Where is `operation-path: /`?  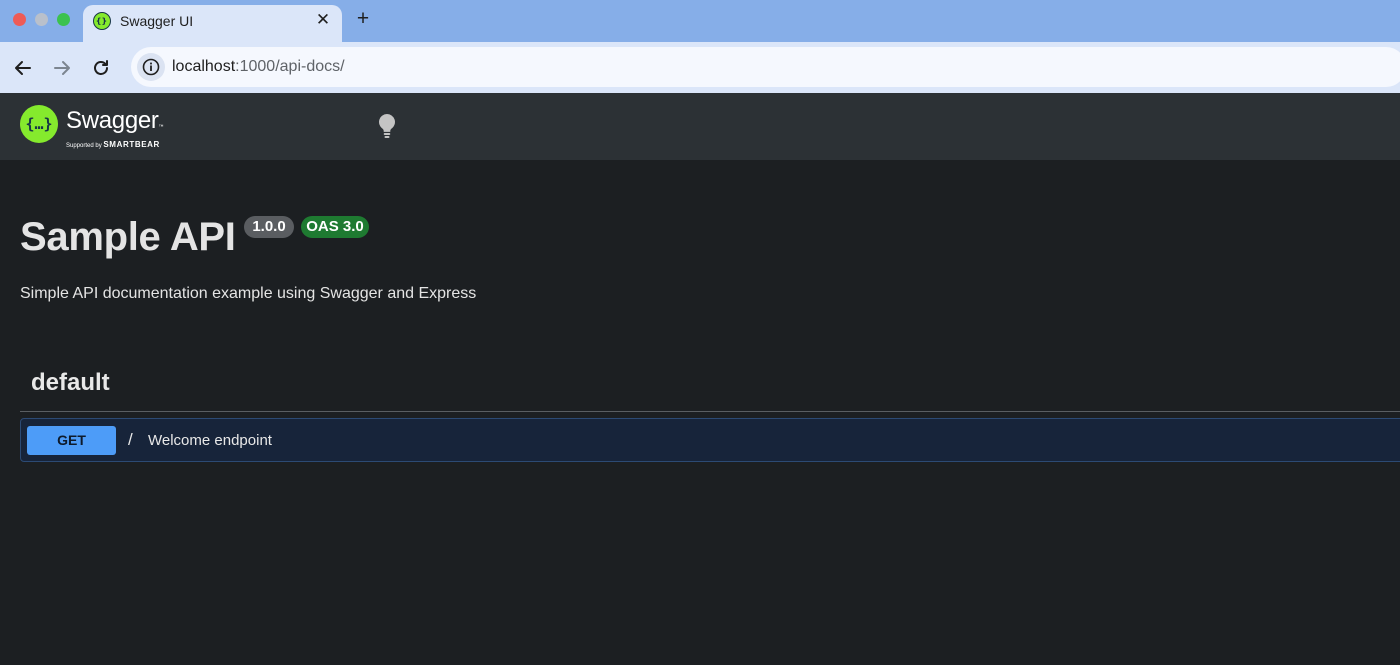 operation-path: / is located at coordinates (130, 439).